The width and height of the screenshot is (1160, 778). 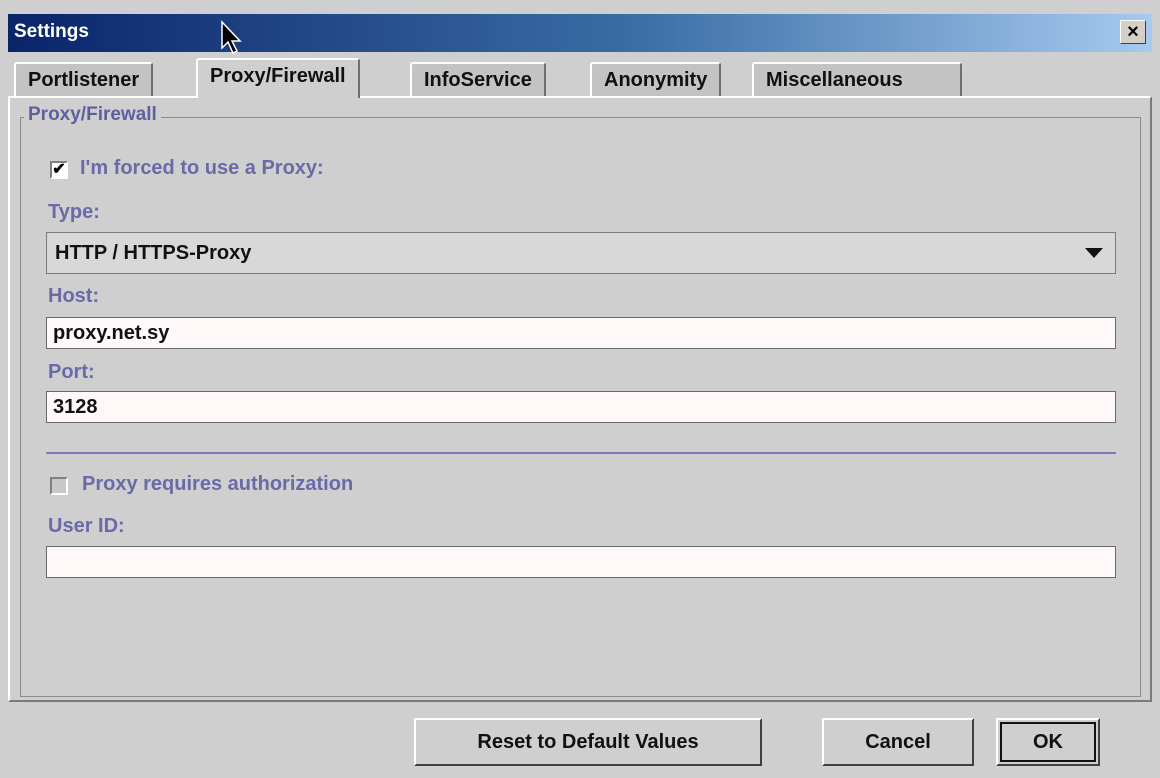 I want to click on user-id-label: User ID:, so click(x=86, y=526).